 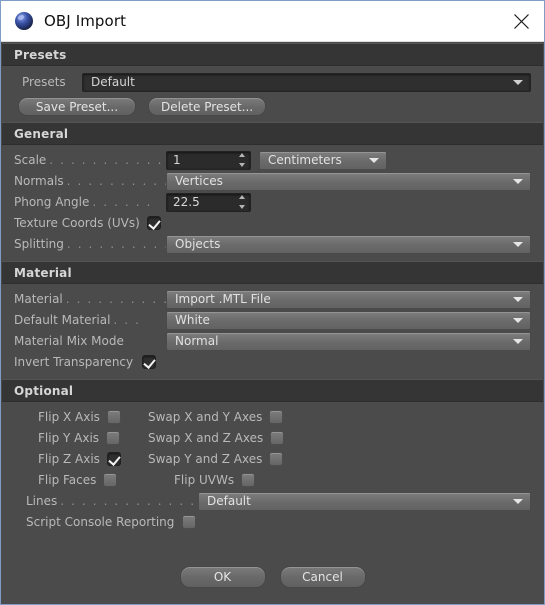 What do you see at coordinates (277, 438) in the screenshot?
I see `swap-x-z-axes-checkbox` at bounding box center [277, 438].